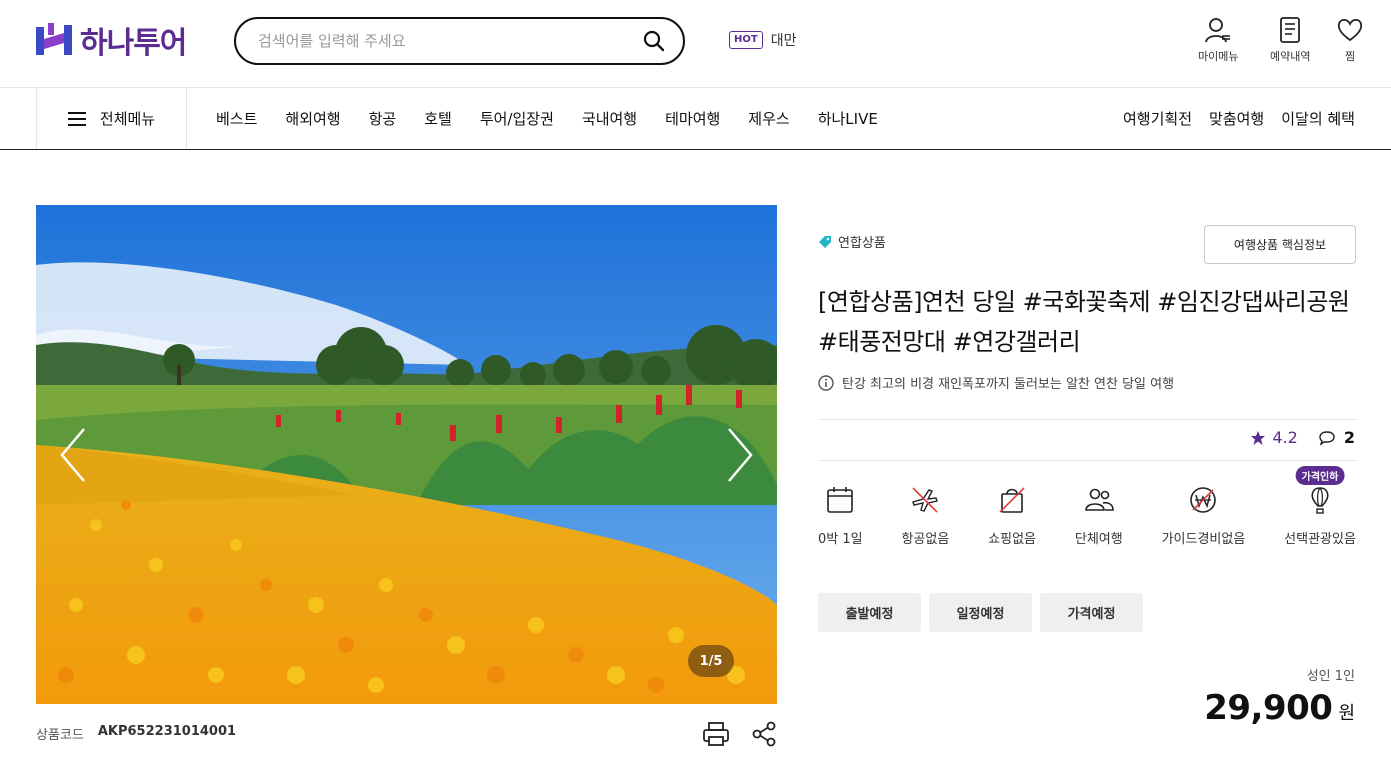  What do you see at coordinates (609, 118) in the screenshot?
I see `nav-item-domestic: 국내여행` at bounding box center [609, 118].